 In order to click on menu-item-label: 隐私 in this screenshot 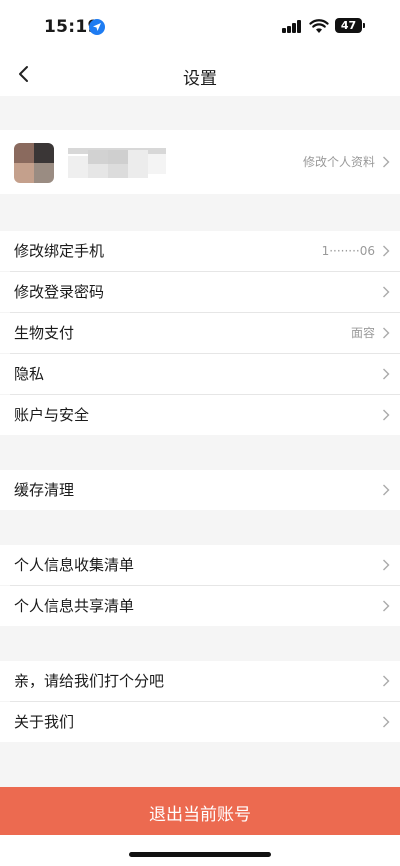, I will do `click(29, 374)`.